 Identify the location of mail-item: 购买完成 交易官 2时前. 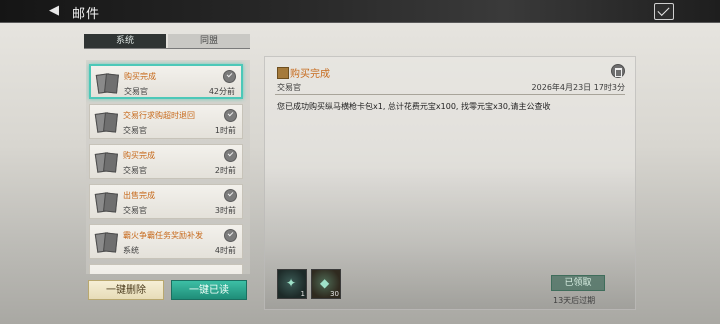
(166, 161).